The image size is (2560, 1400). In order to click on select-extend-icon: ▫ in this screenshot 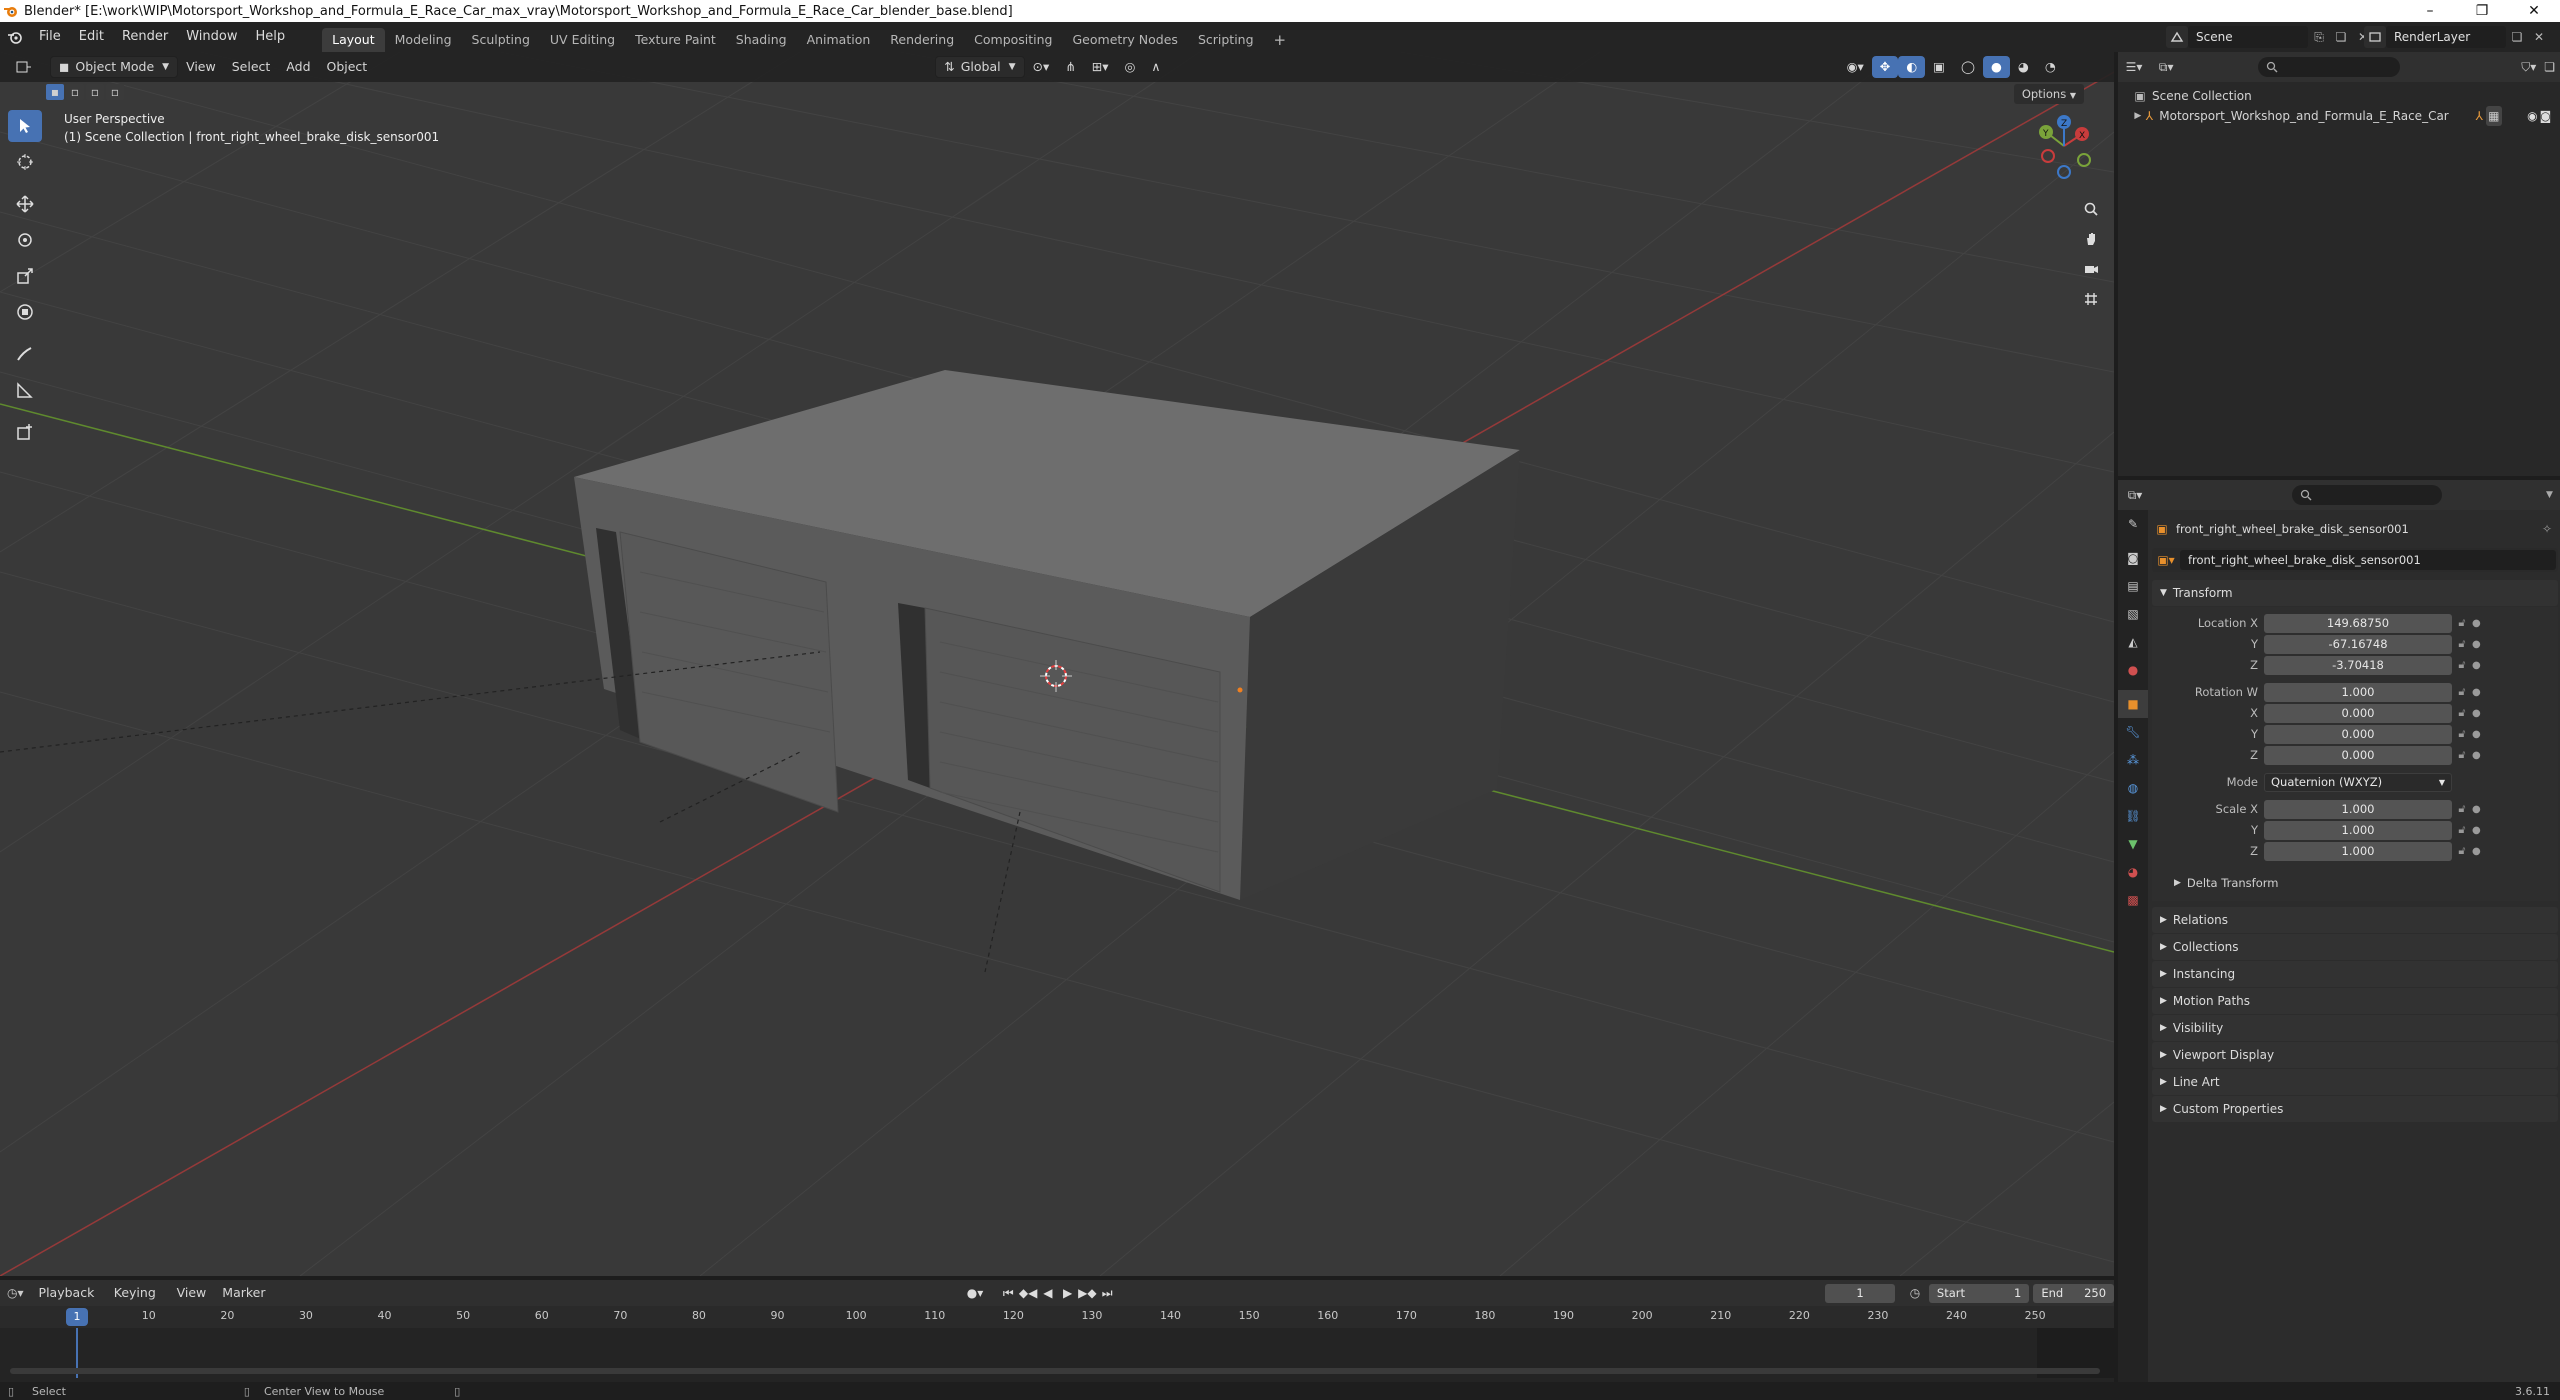, I will do `click(75, 92)`.